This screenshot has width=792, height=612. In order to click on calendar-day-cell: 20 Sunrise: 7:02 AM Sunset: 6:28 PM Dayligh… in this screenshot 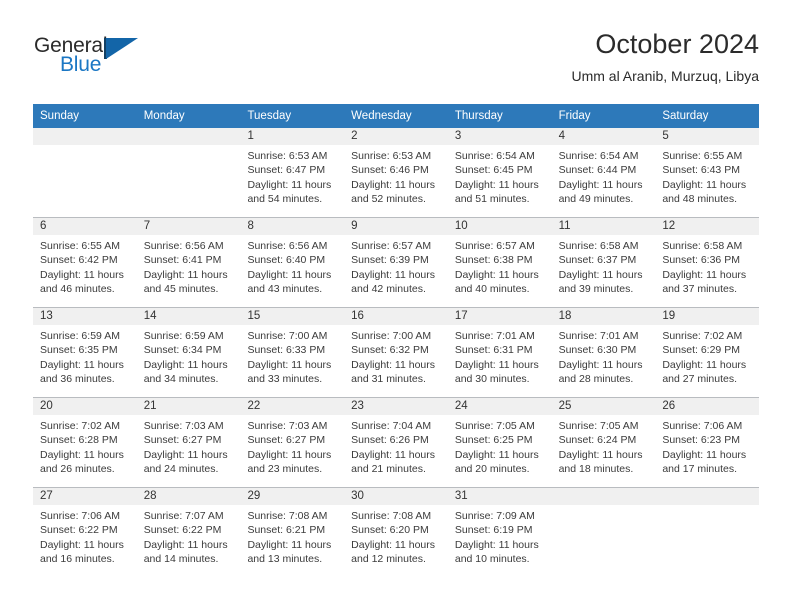, I will do `click(85, 442)`.